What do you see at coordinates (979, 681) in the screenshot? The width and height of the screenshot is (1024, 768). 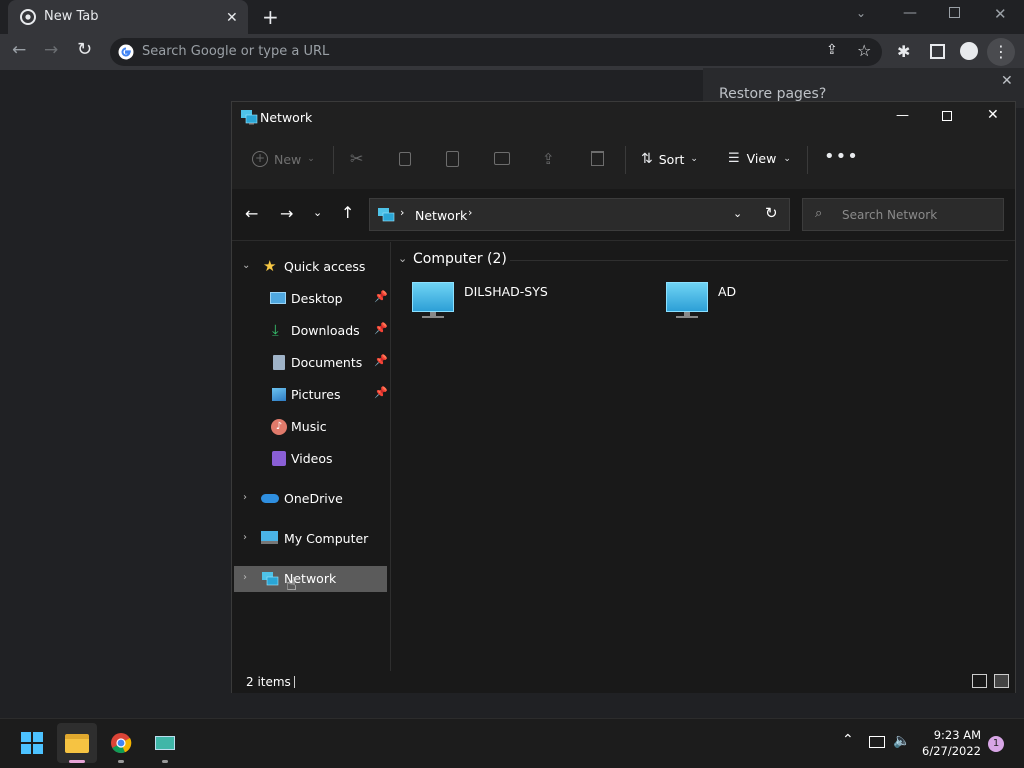 I see `details-view-icon` at bounding box center [979, 681].